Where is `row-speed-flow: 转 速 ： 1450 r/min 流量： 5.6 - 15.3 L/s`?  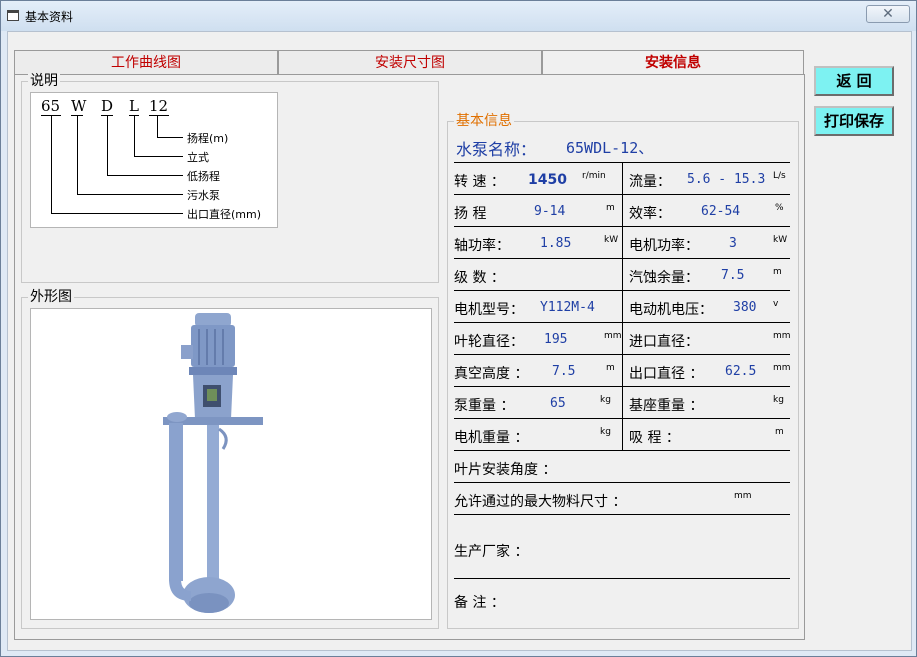 row-speed-flow: 转 速 ： 1450 r/min 流量： 5.6 - 15.3 L/s is located at coordinates (622, 179).